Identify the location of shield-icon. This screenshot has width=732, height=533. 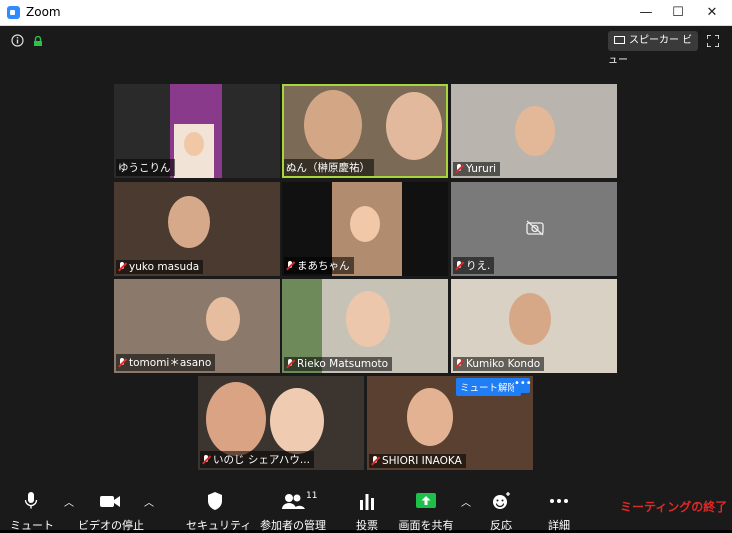
(215, 501).